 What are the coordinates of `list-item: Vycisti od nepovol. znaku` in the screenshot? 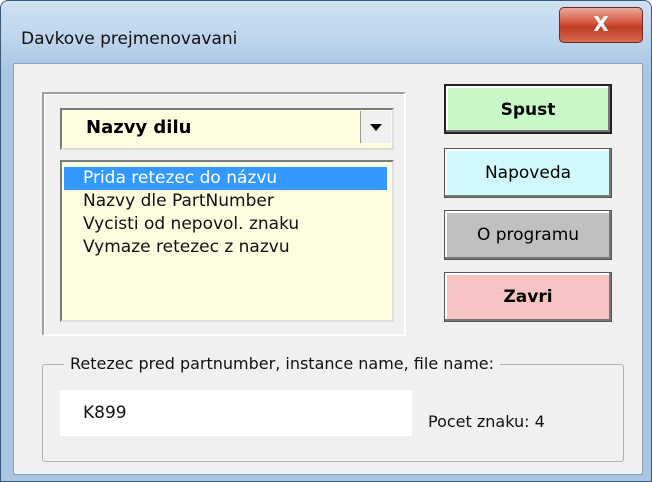 It's located at (225, 224).